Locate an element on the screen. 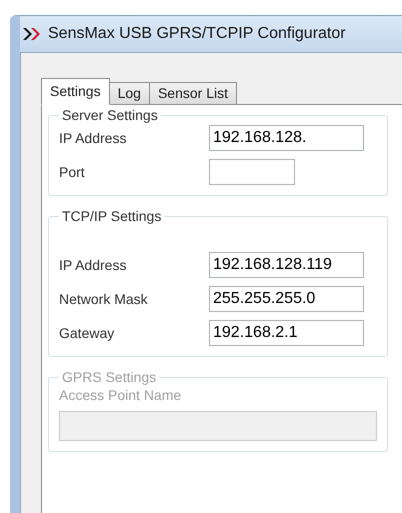 The image size is (402, 513). tab: Log is located at coordinates (129, 93).